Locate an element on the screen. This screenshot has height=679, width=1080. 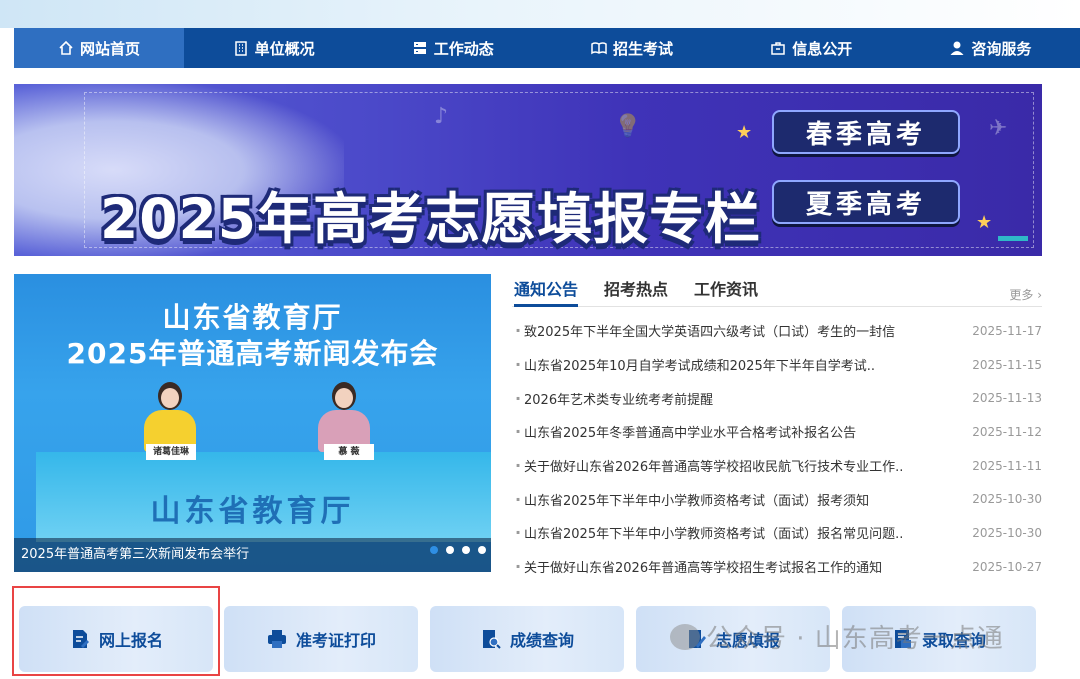
news-title: 关于做好山东省2026年普通高等学校招收民航飞行技术专业工作.. is located at coordinates (714, 468).